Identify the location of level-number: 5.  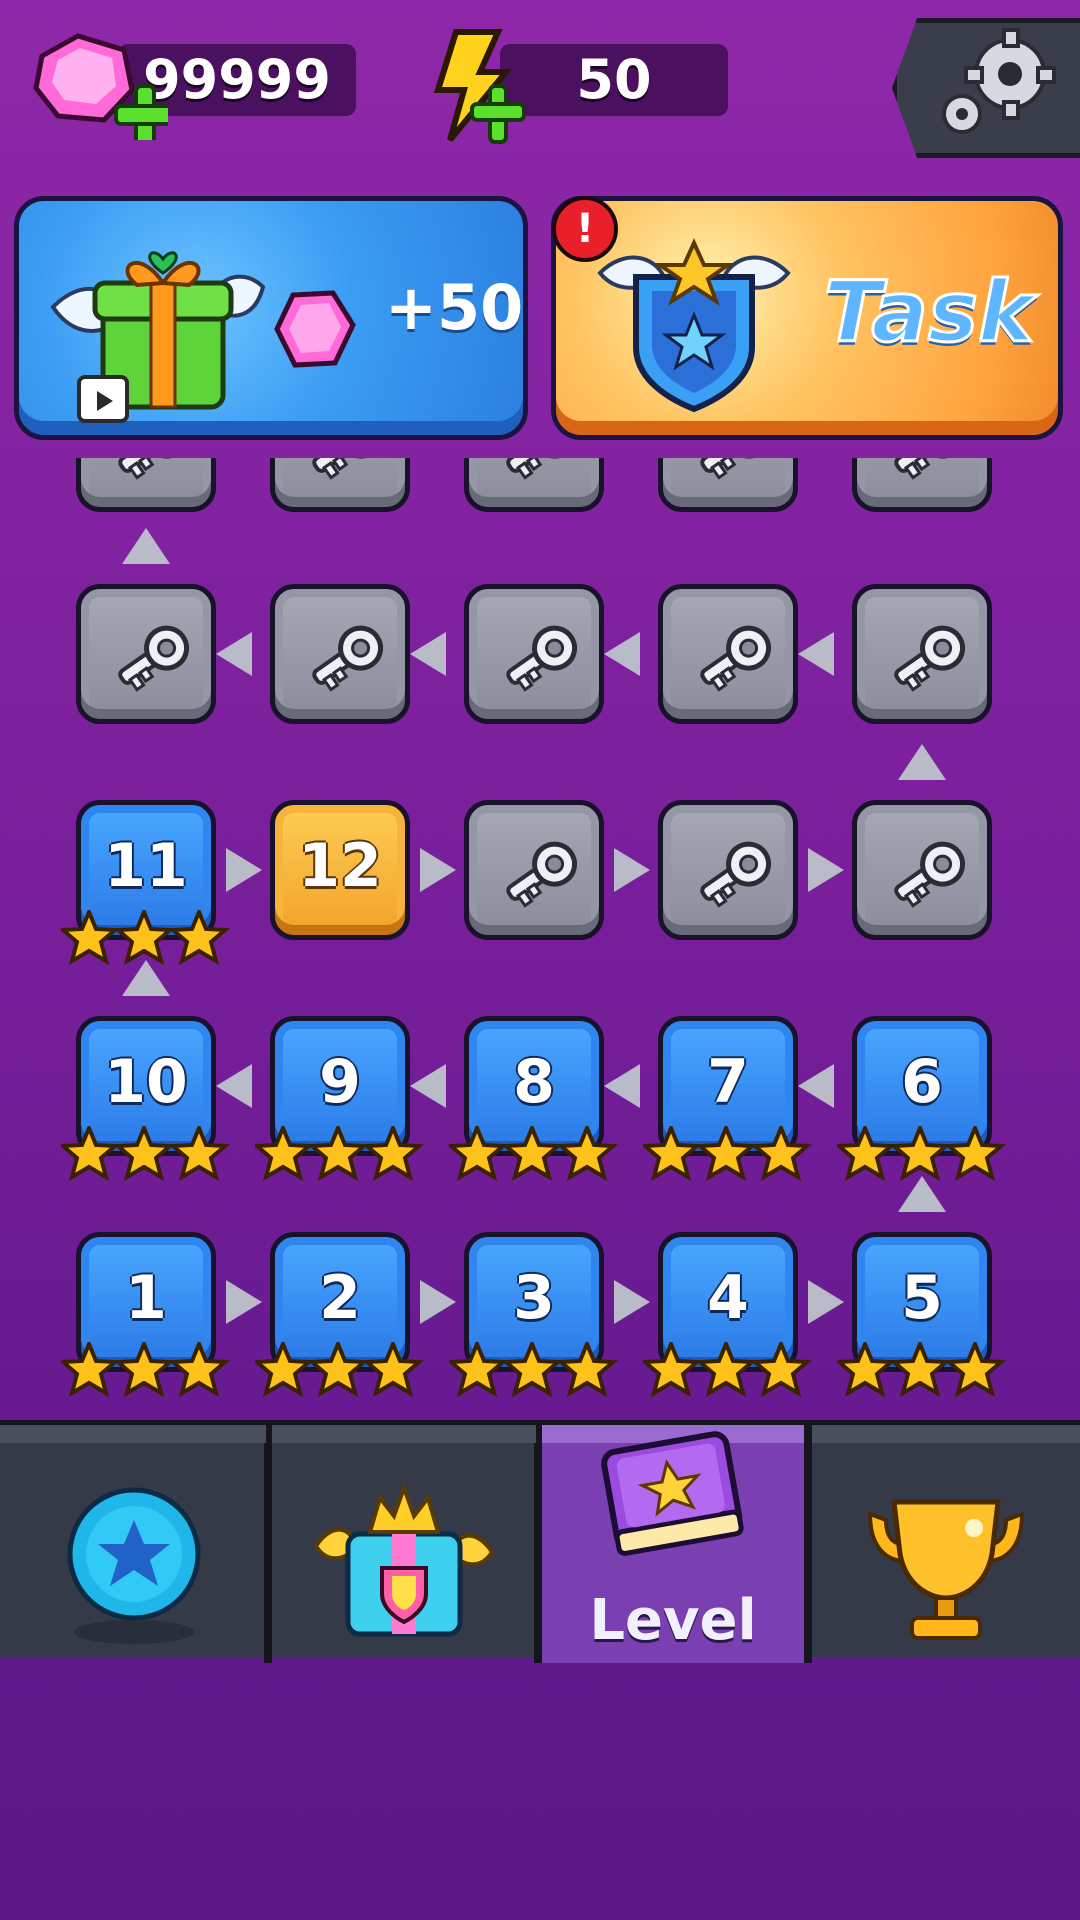
(922, 1298).